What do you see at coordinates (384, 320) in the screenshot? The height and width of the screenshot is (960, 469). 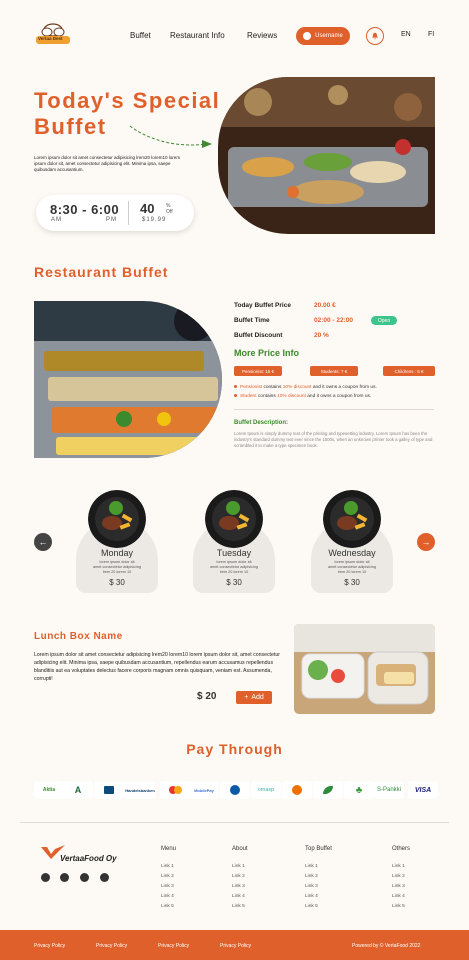 I see `open-badge: Open` at bounding box center [384, 320].